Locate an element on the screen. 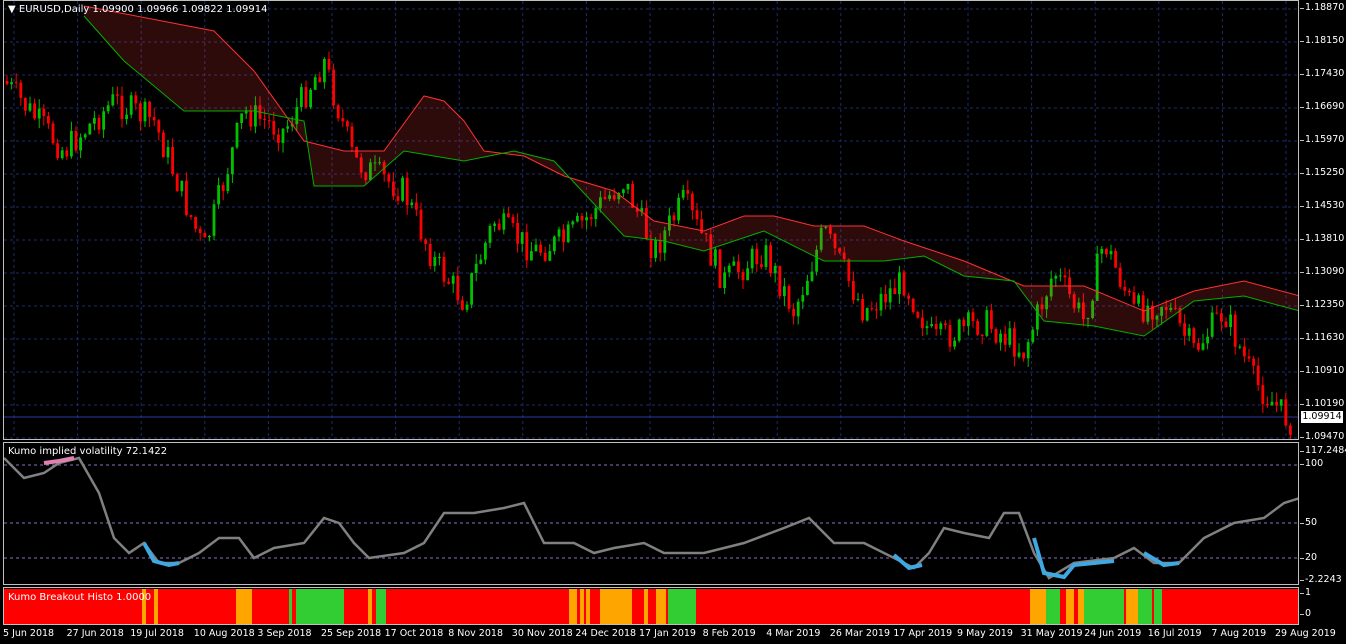 The image size is (1346, 644). price-tick: 1.15250 is located at coordinates (1322, 172).